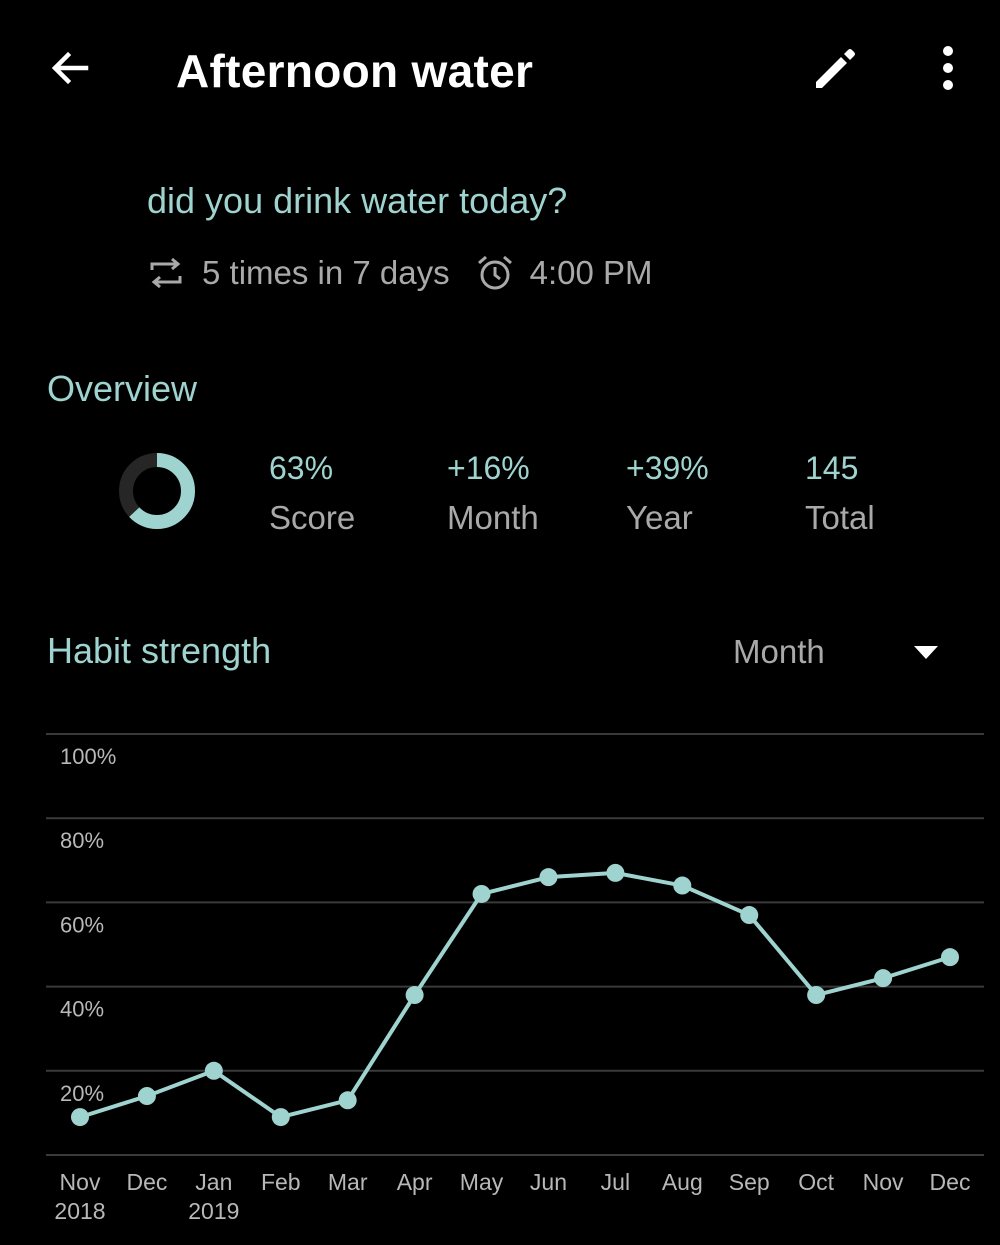 This screenshot has height=1245, width=1000. I want to click on page-title: Afternoon water, so click(355, 71).